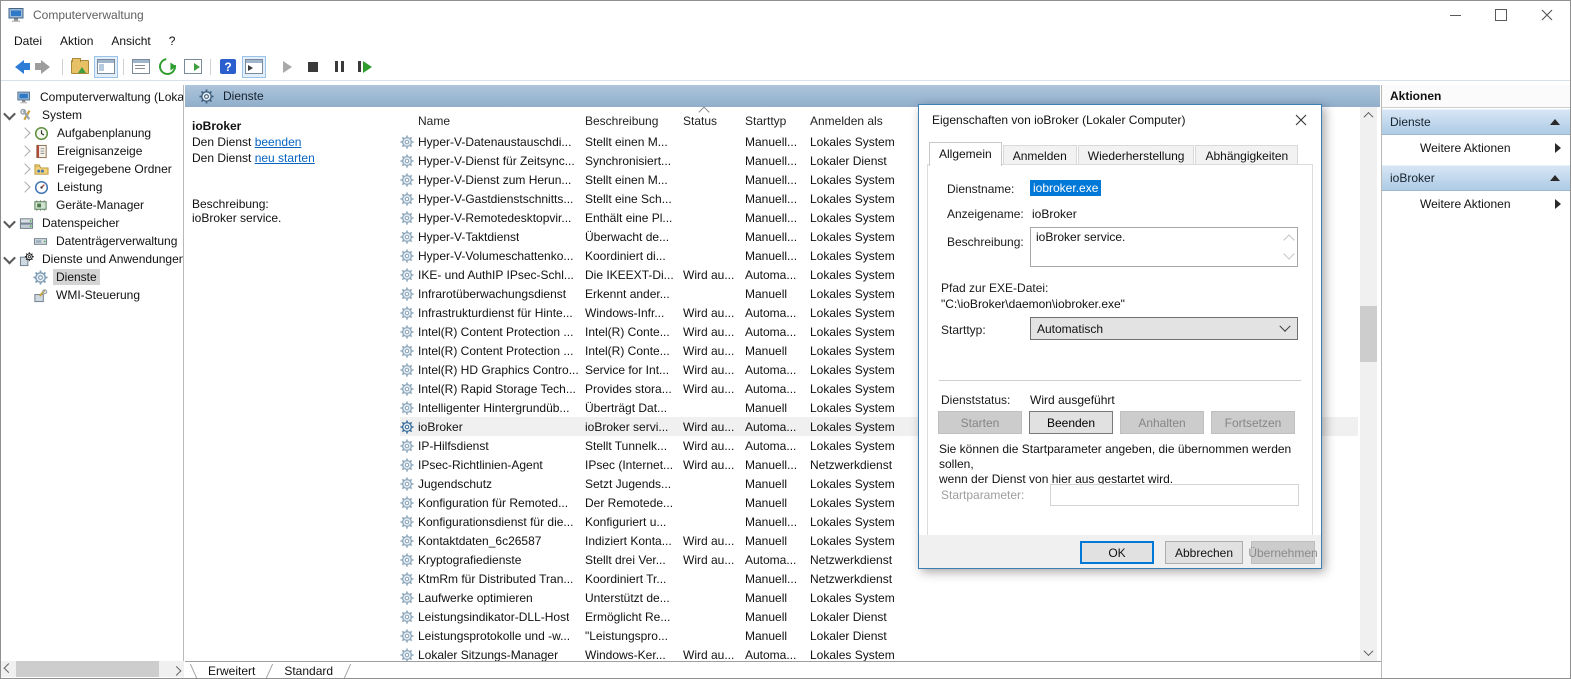 This screenshot has width=1571, height=679. What do you see at coordinates (45, 67) in the screenshot?
I see `forward-button` at bounding box center [45, 67].